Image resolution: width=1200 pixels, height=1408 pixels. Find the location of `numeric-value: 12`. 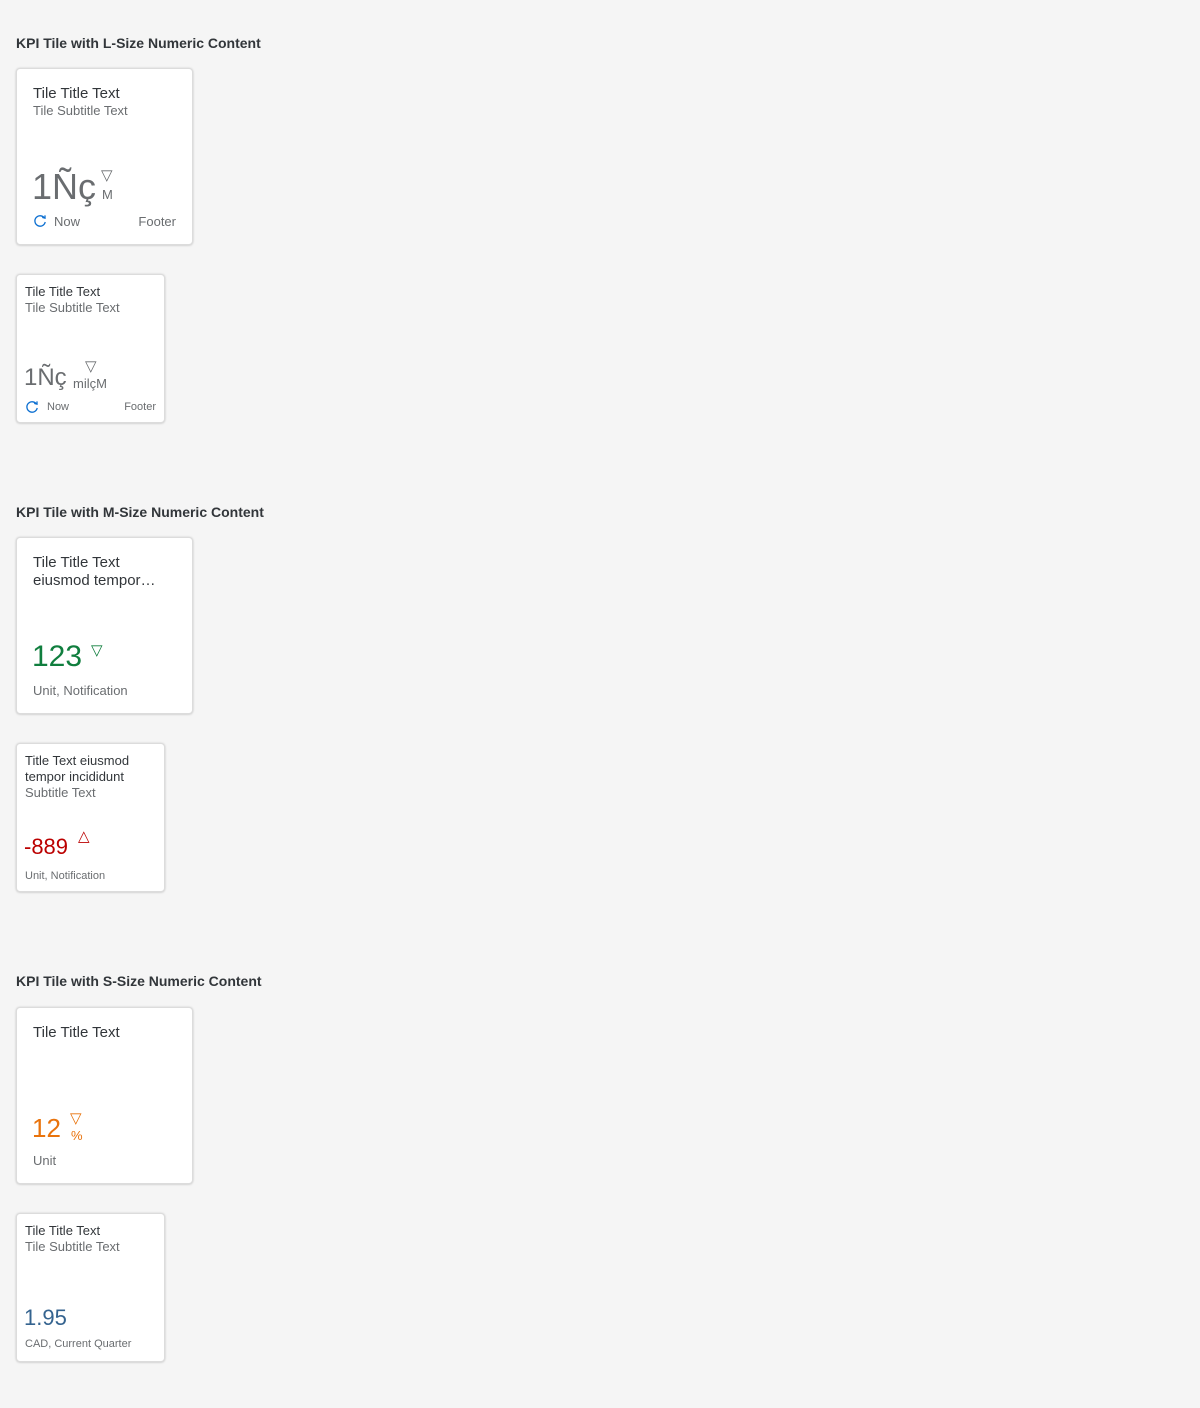

numeric-value: 12 is located at coordinates (46, 1128).